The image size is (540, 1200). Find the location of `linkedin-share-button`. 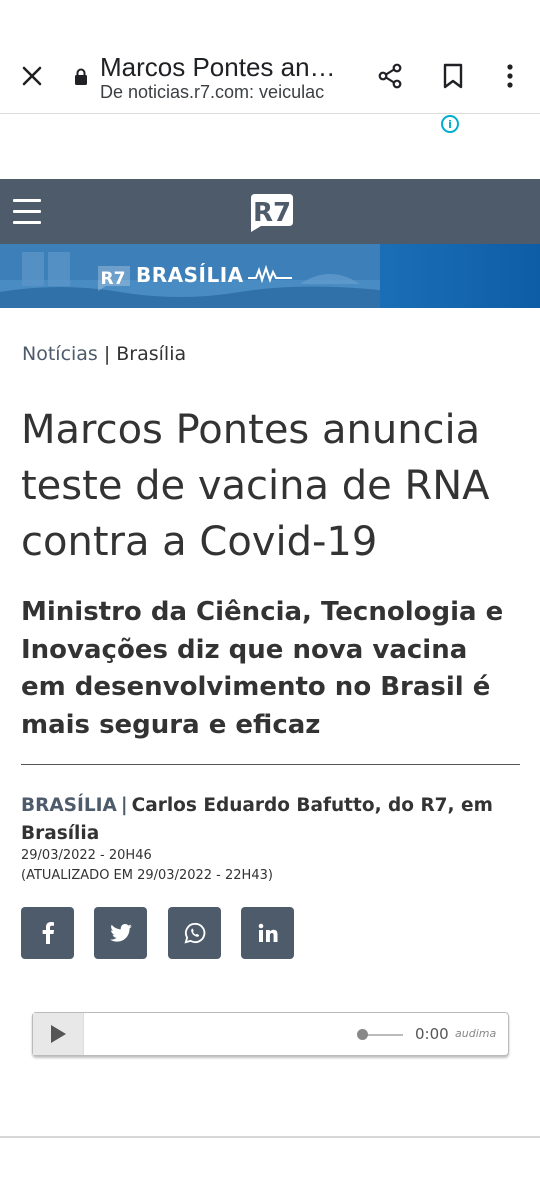

linkedin-share-button is located at coordinates (267, 933).